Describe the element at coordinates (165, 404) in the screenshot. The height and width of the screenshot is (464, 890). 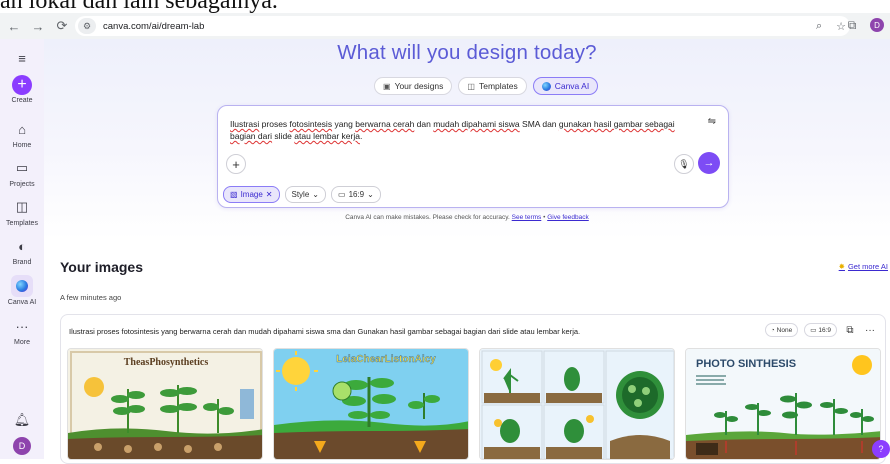
I see `thumbnail-1: TheasPhosynthetics` at that location.